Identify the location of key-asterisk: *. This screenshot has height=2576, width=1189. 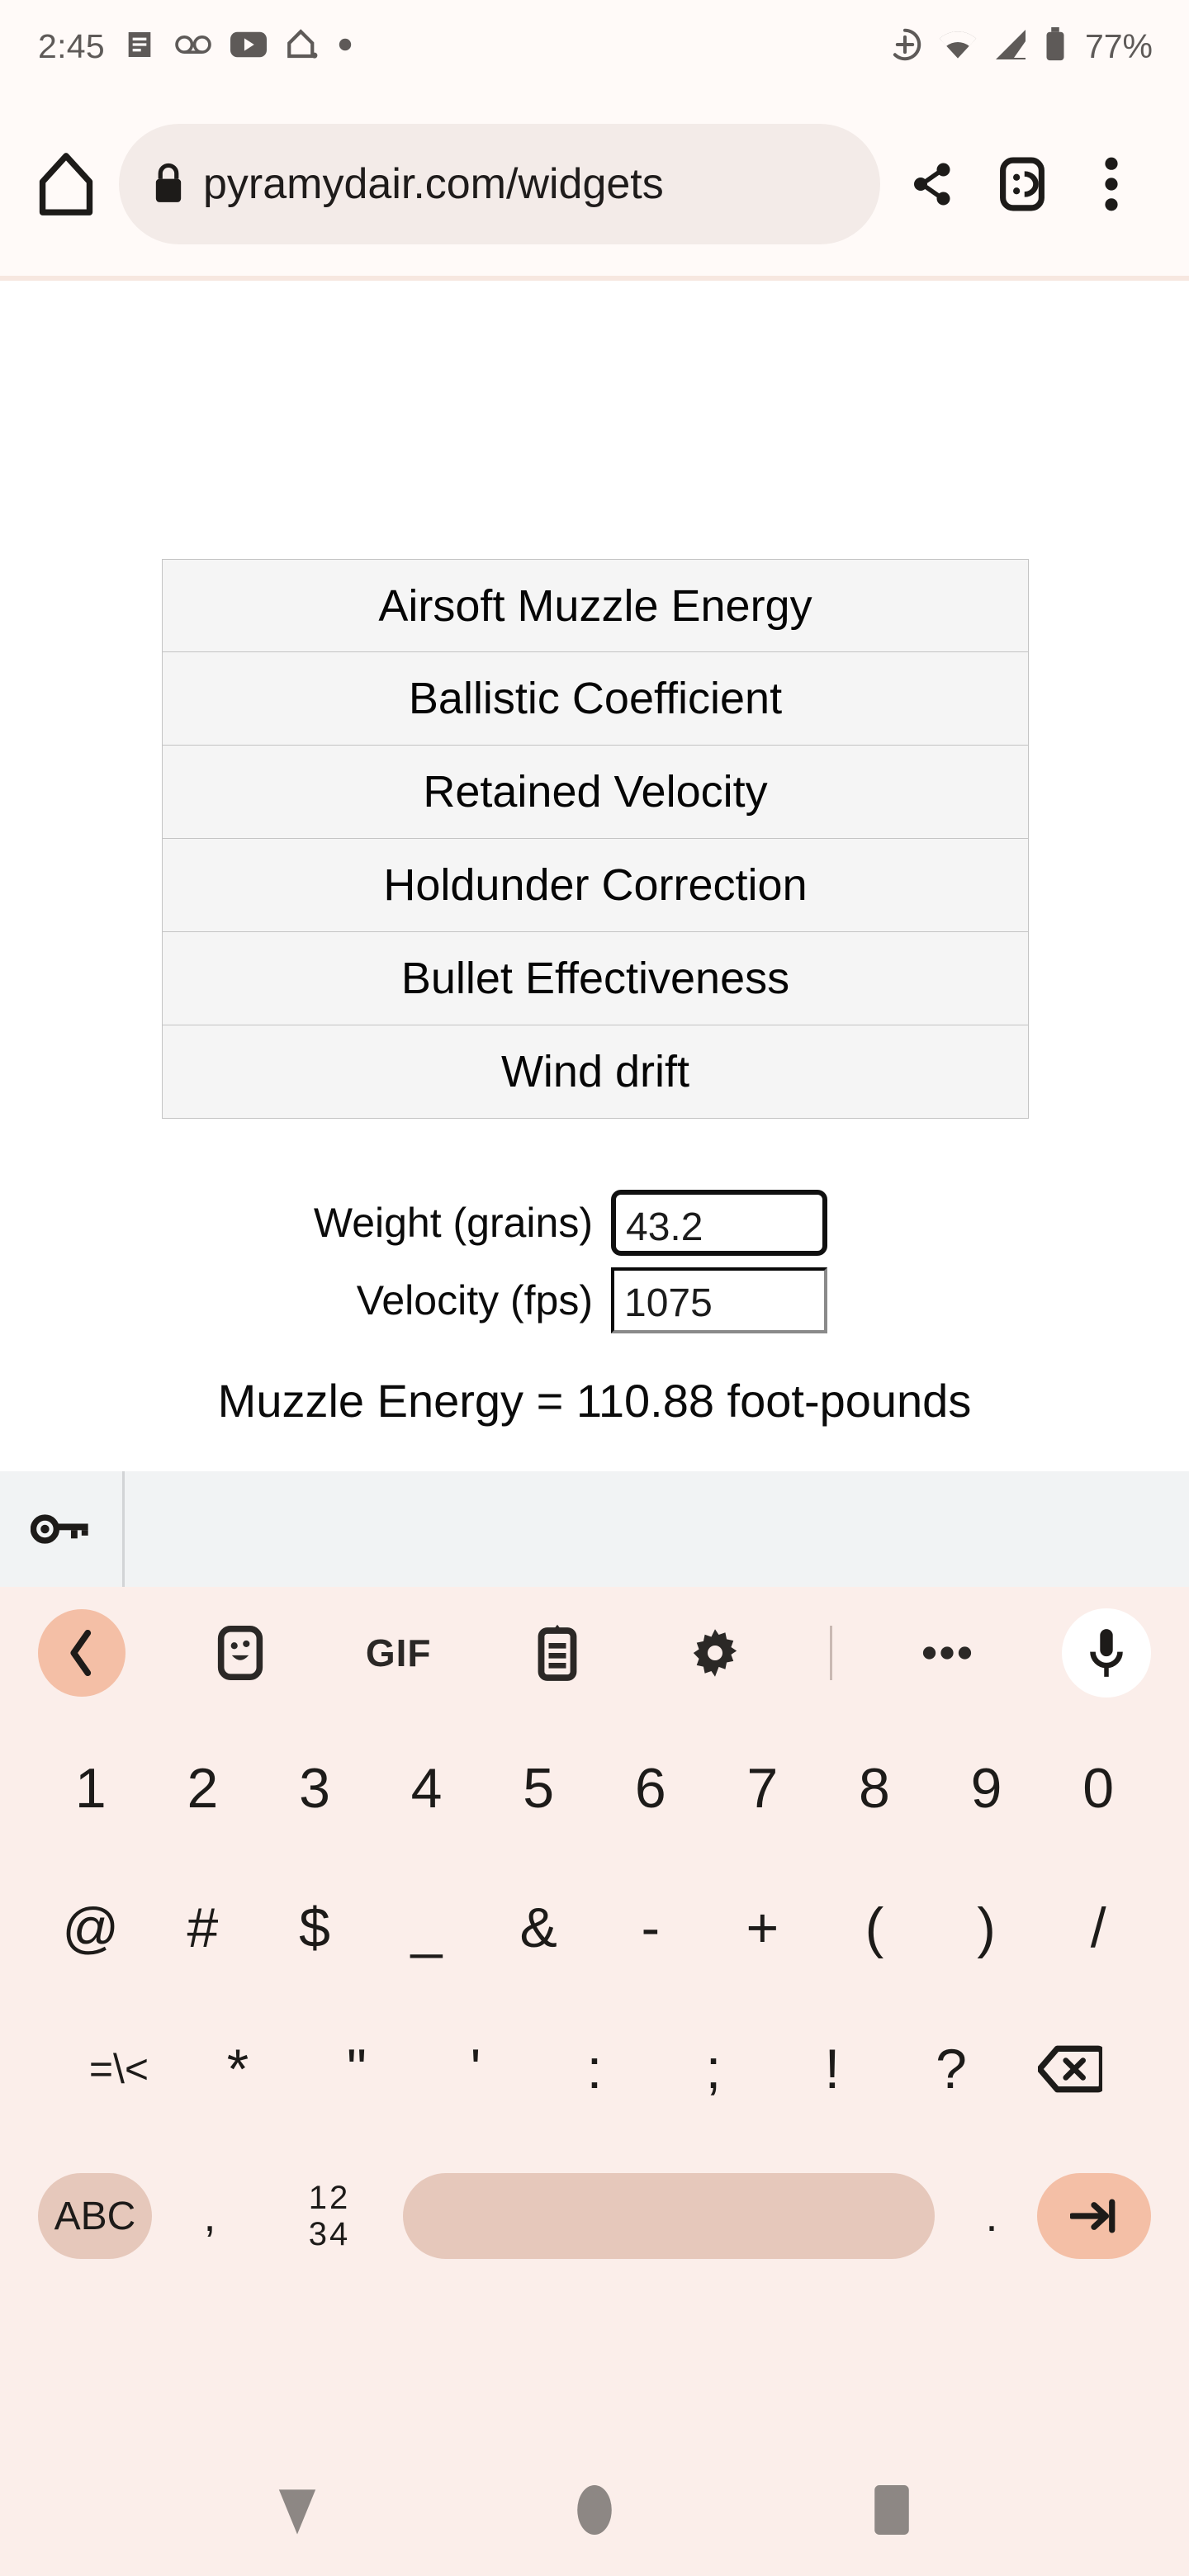
(237, 2069).